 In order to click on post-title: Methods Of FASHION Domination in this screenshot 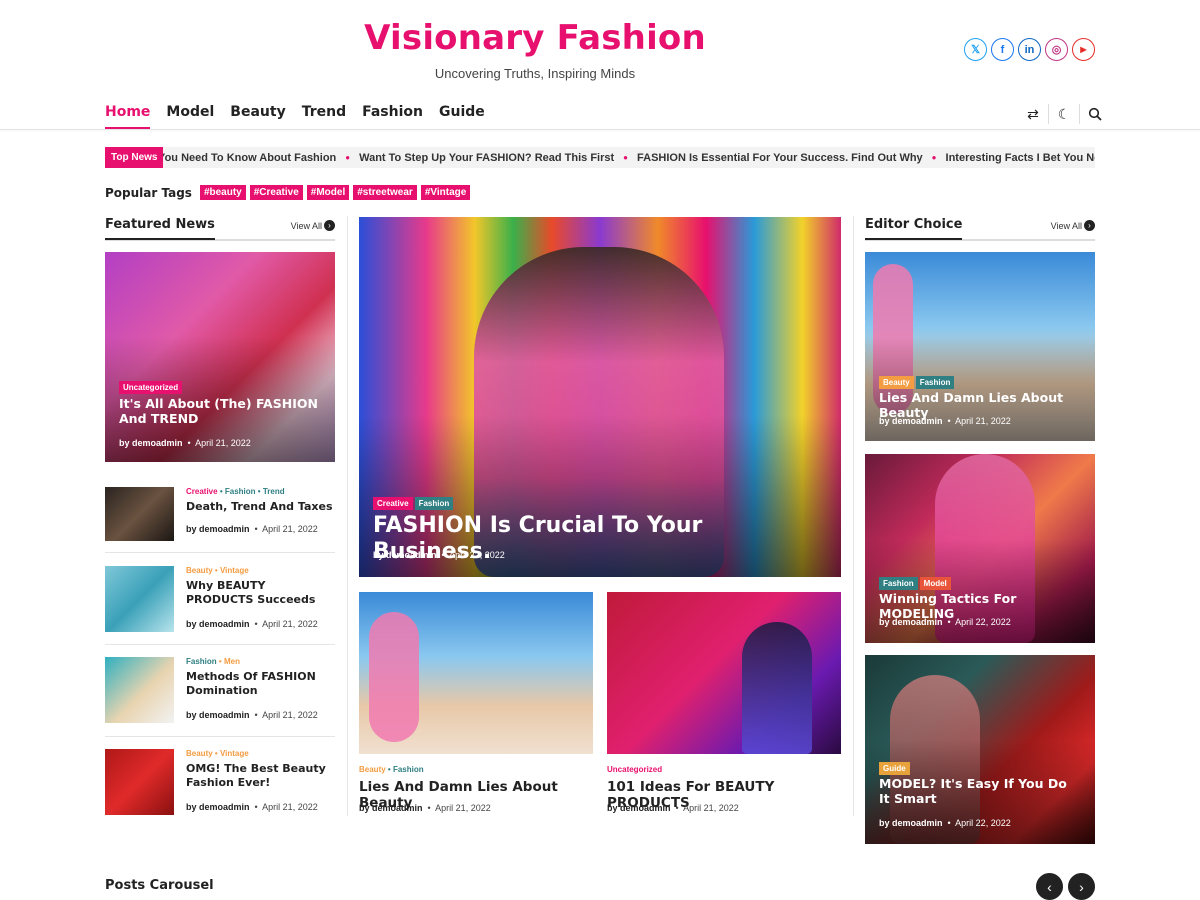, I will do `click(261, 684)`.